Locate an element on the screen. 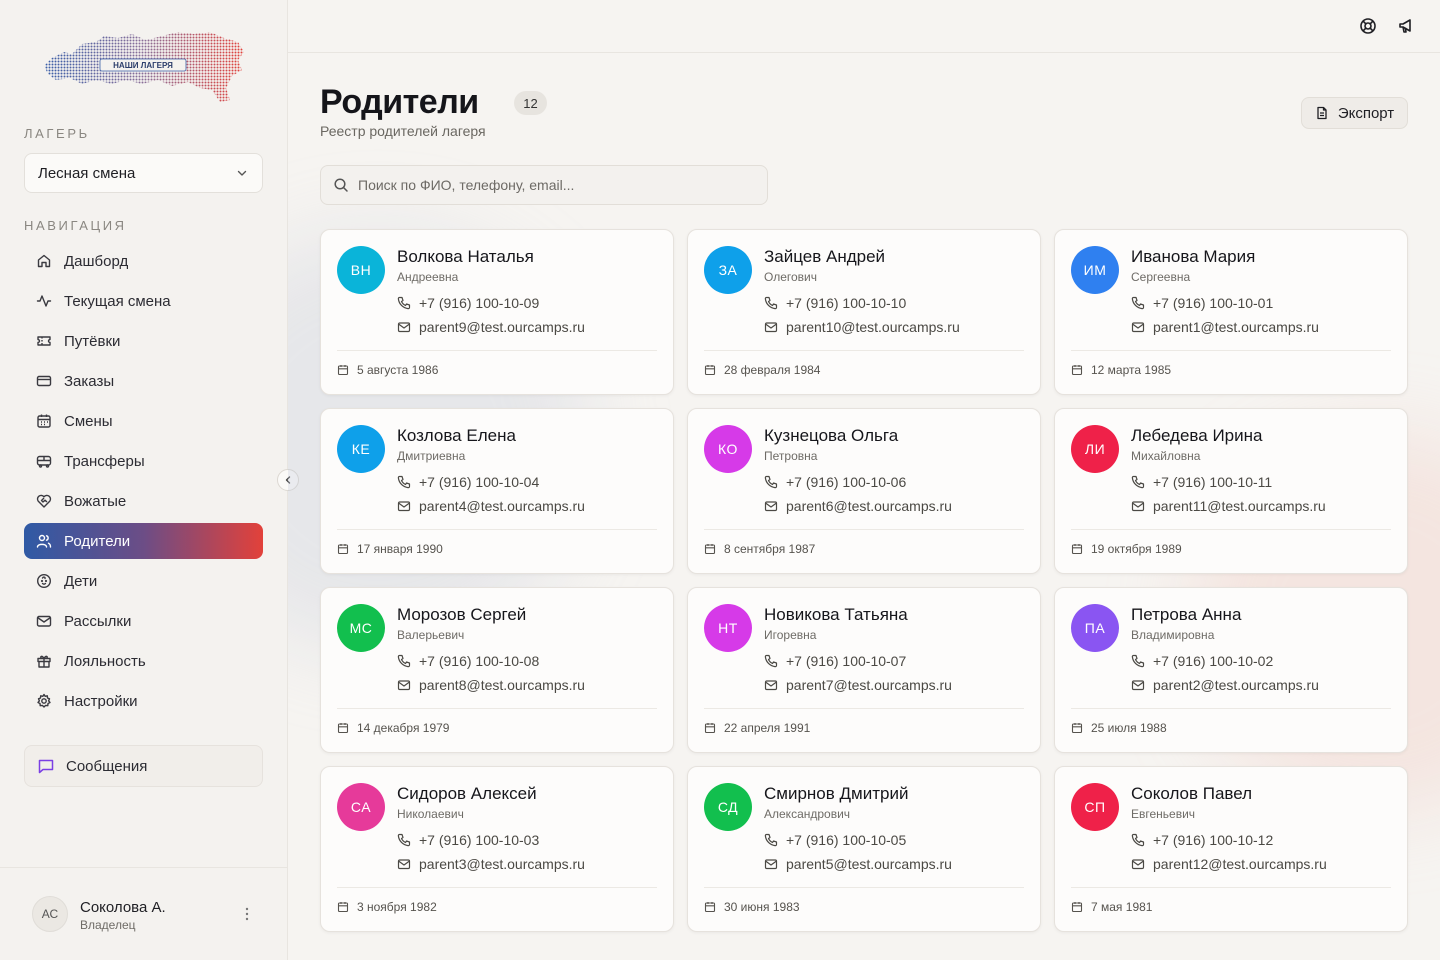 Image resolution: width=1440 pixels, height=960 pixels. parent-phone: +7 (916) 100-10-12 is located at coordinates (1202, 840).